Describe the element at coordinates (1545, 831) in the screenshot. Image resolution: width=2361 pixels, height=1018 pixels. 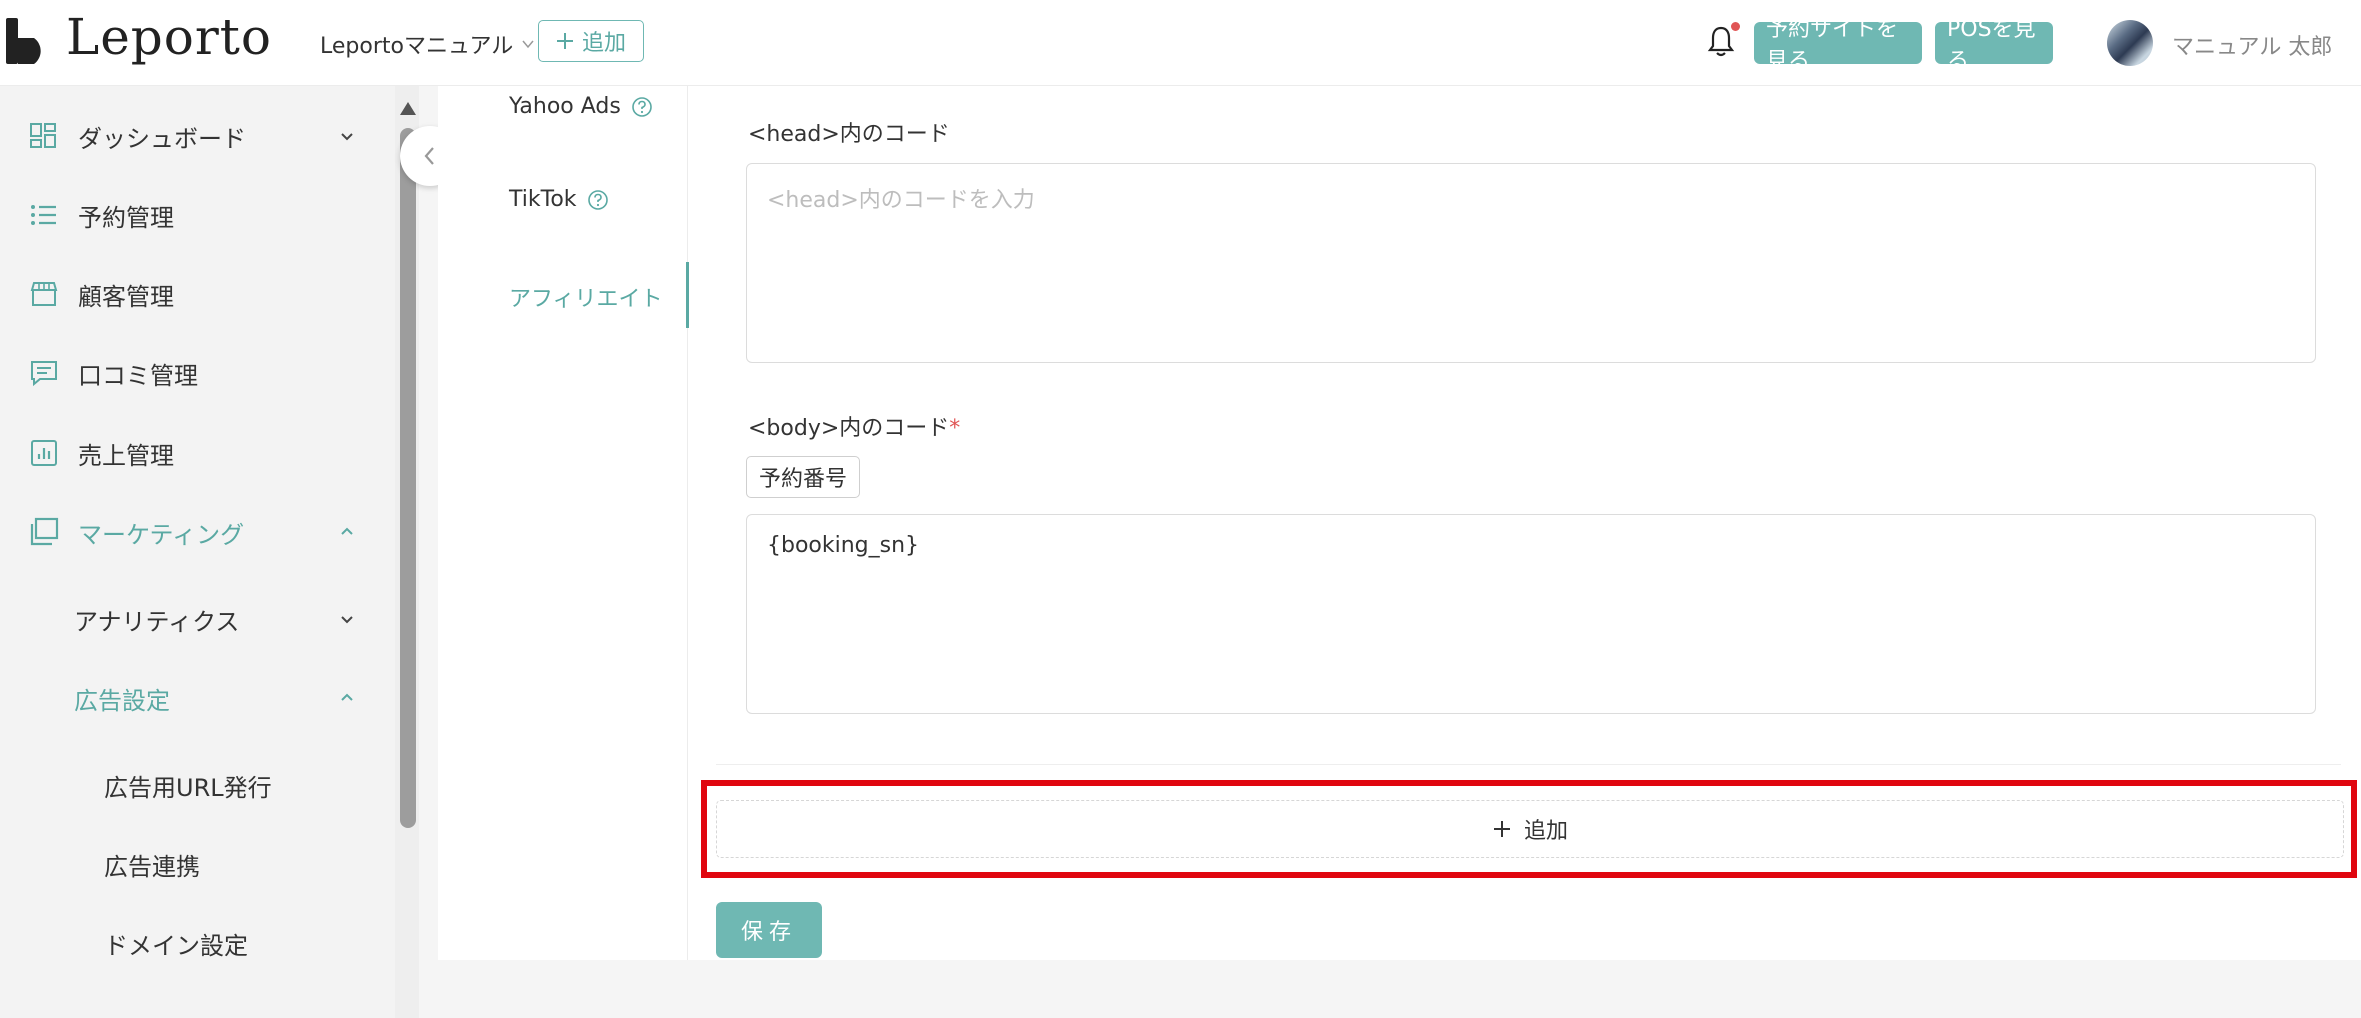
I see `add-code-label: 追加` at that location.